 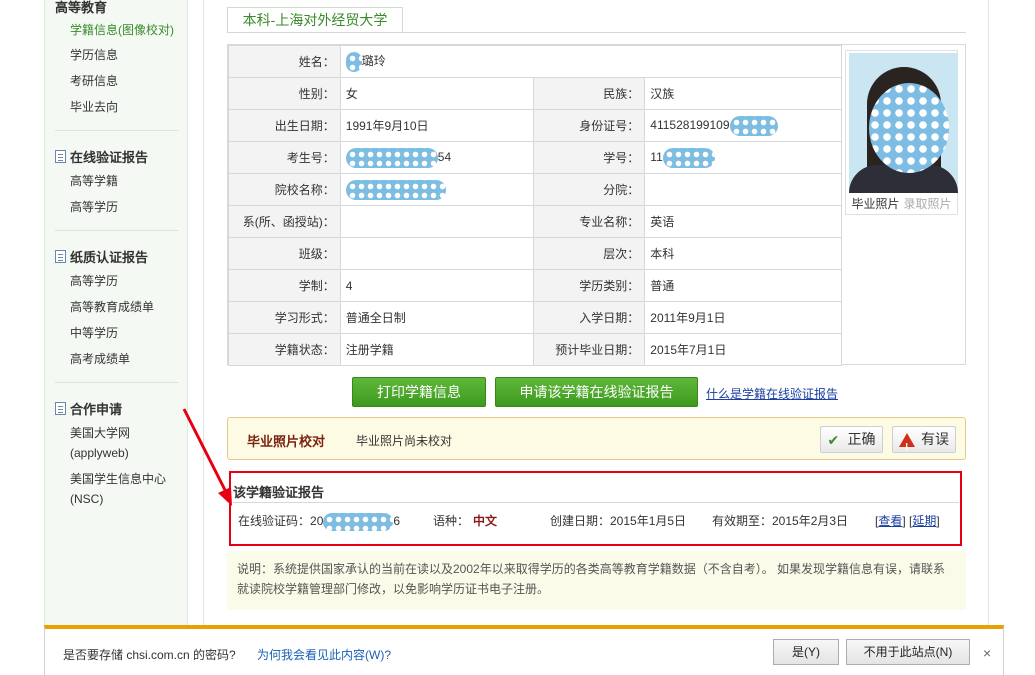 What do you see at coordinates (436, 285) in the screenshot?
I see `duration-value: 4` at bounding box center [436, 285].